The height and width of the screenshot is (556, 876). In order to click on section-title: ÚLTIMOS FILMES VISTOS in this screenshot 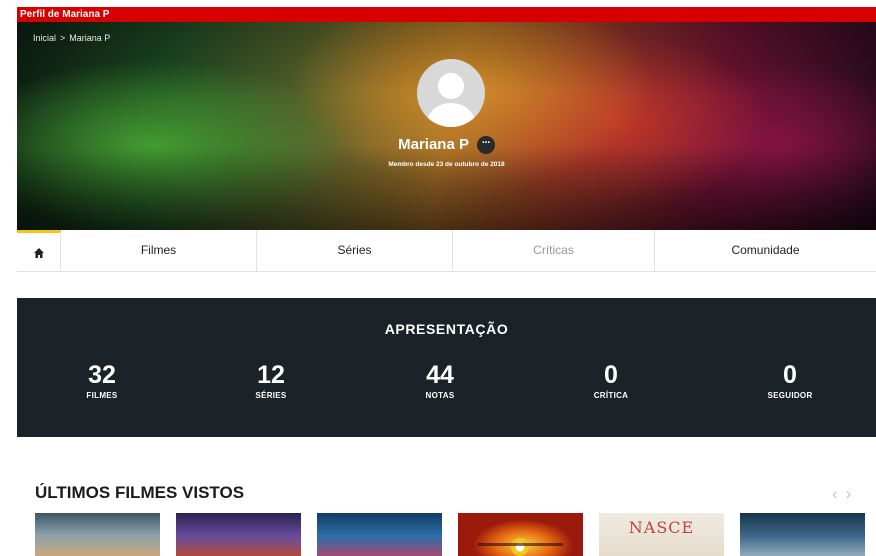, I will do `click(140, 492)`.